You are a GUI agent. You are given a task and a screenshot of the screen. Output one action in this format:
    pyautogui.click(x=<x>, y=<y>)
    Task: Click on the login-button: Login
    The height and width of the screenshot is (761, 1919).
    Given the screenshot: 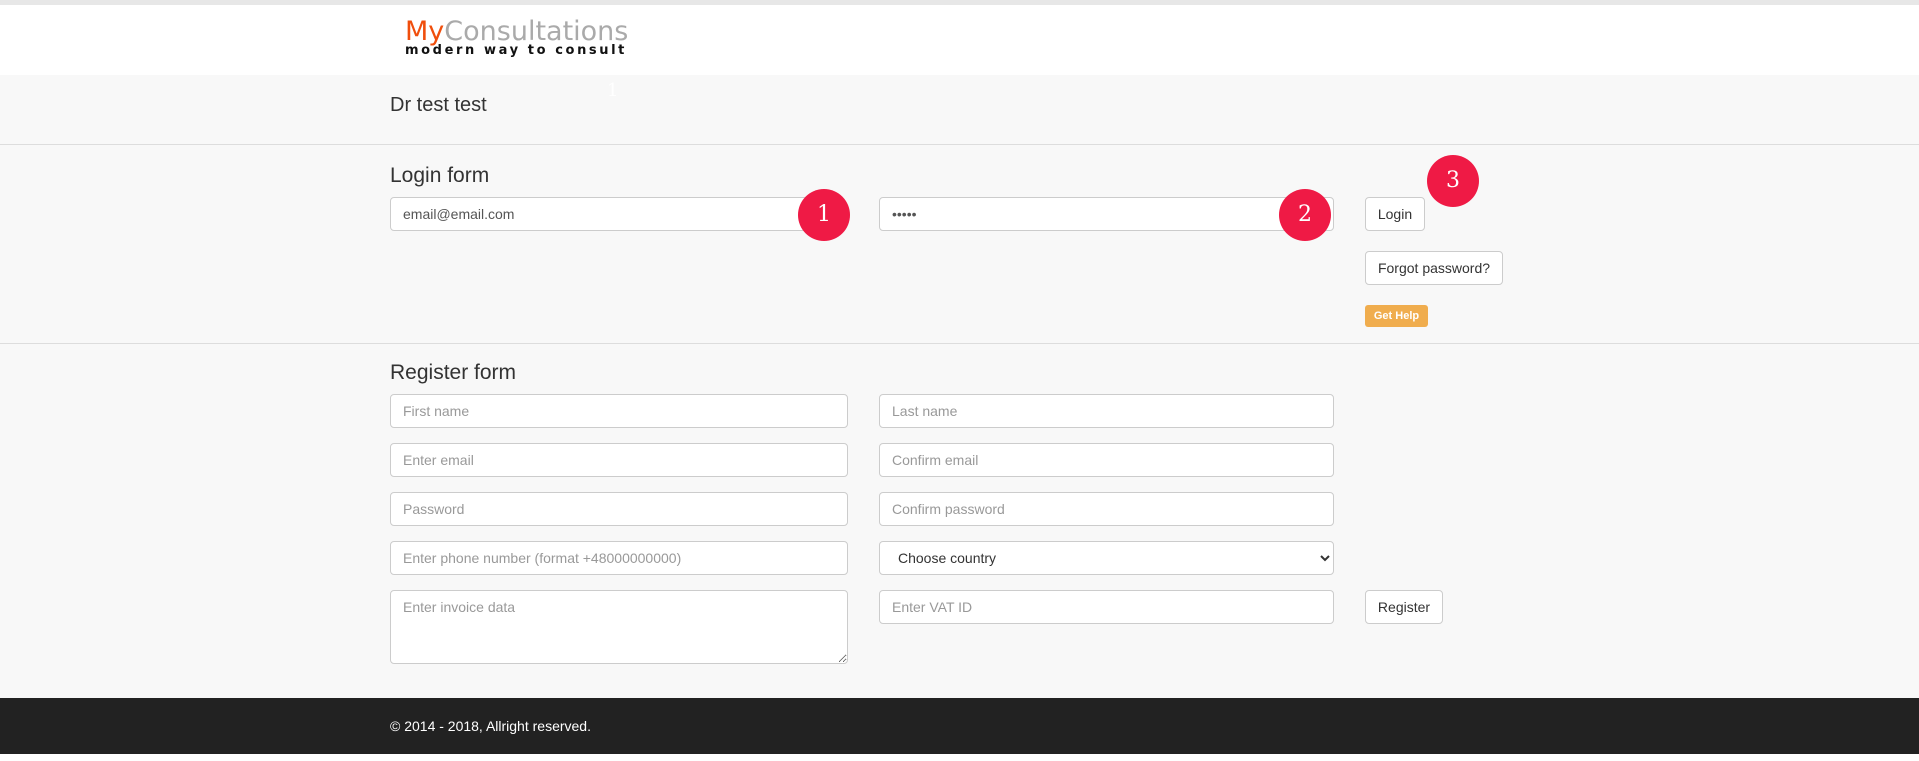 What is the action you would take?
    pyautogui.click(x=1395, y=214)
    